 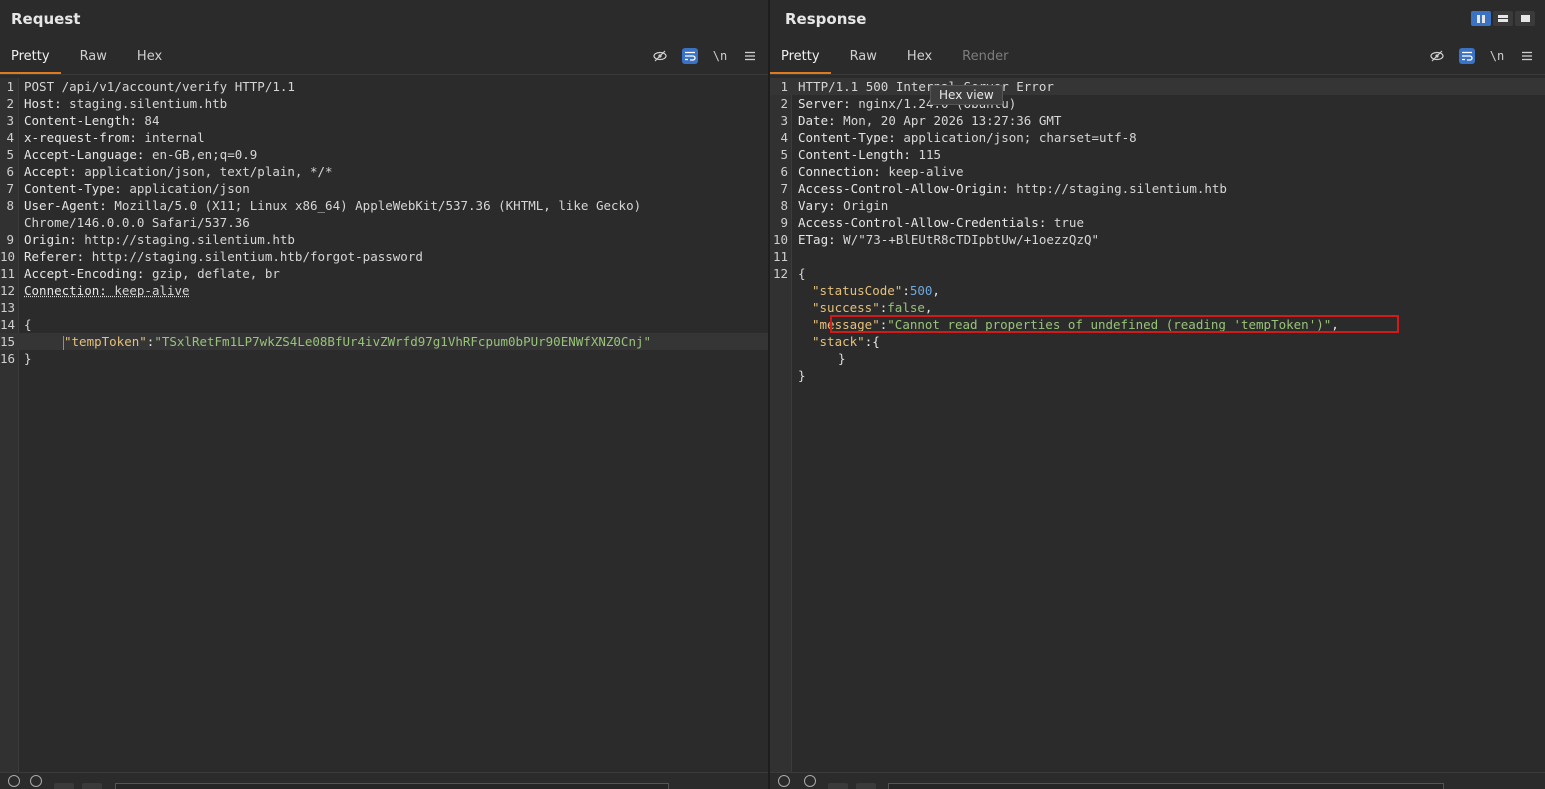 I want to click on code-line: 3 Content-Length: 84, so click(x=384, y=120).